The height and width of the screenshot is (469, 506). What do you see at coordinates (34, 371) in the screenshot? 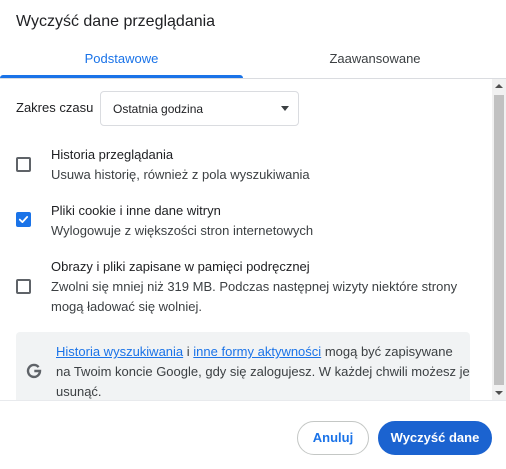
I see `google-g-icon` at bounding box center [34, 371].